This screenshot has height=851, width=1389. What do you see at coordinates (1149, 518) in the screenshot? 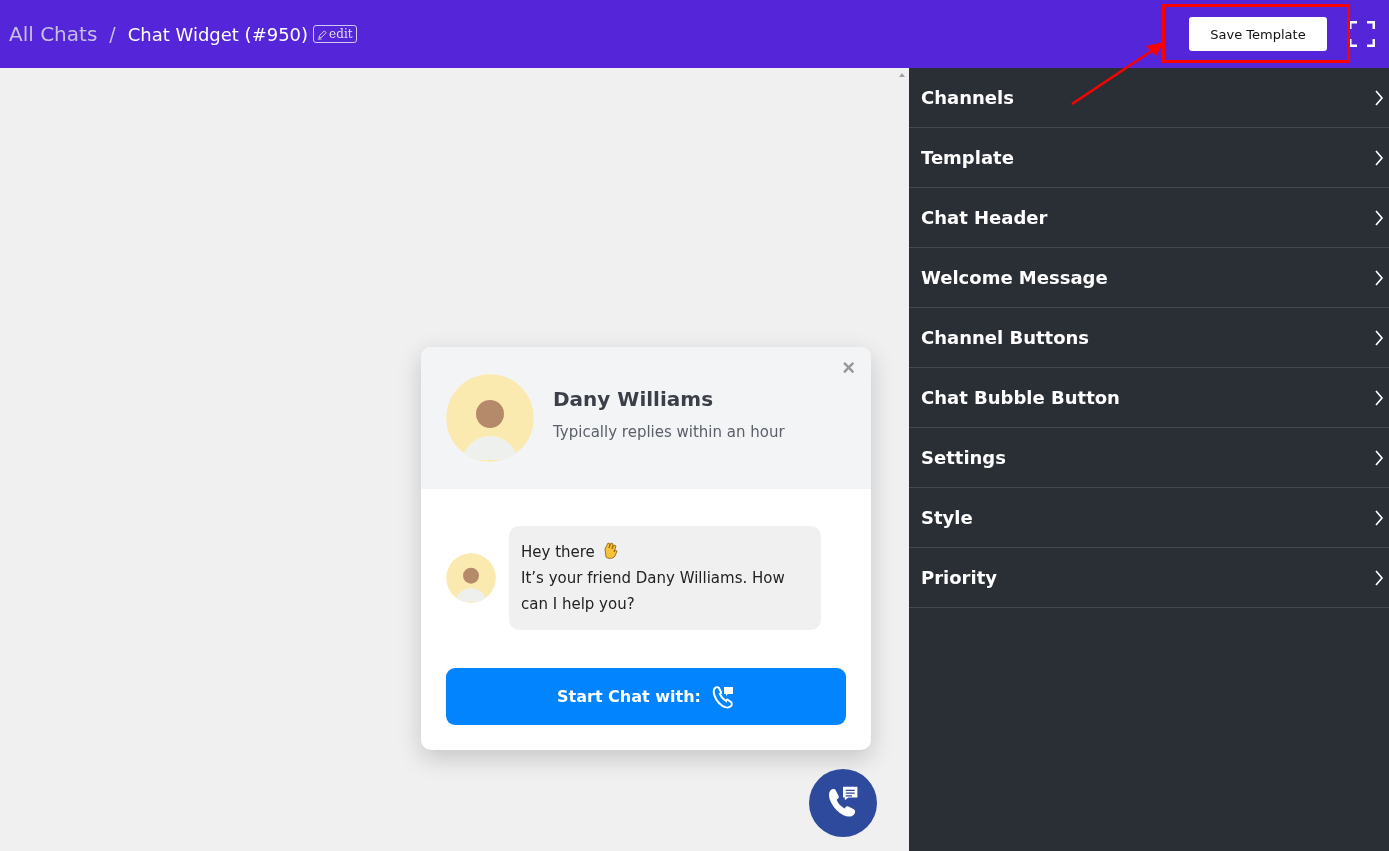
I see `sidebar-item: Style` at bounding box center [1149, 518].